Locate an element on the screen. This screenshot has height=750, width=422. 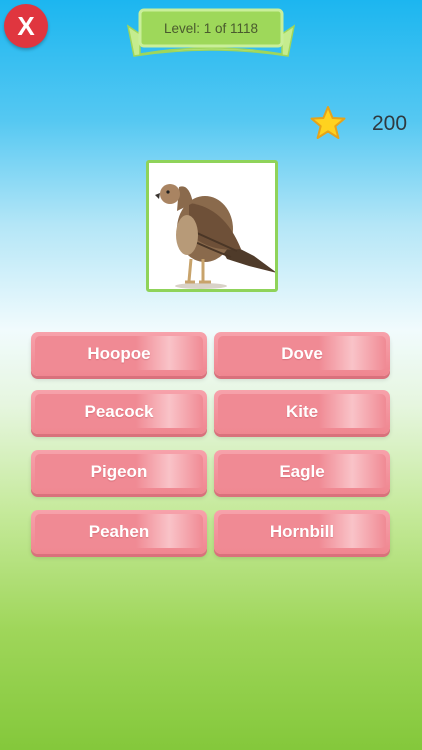
close-label: X is located at coordinates (26, 25).